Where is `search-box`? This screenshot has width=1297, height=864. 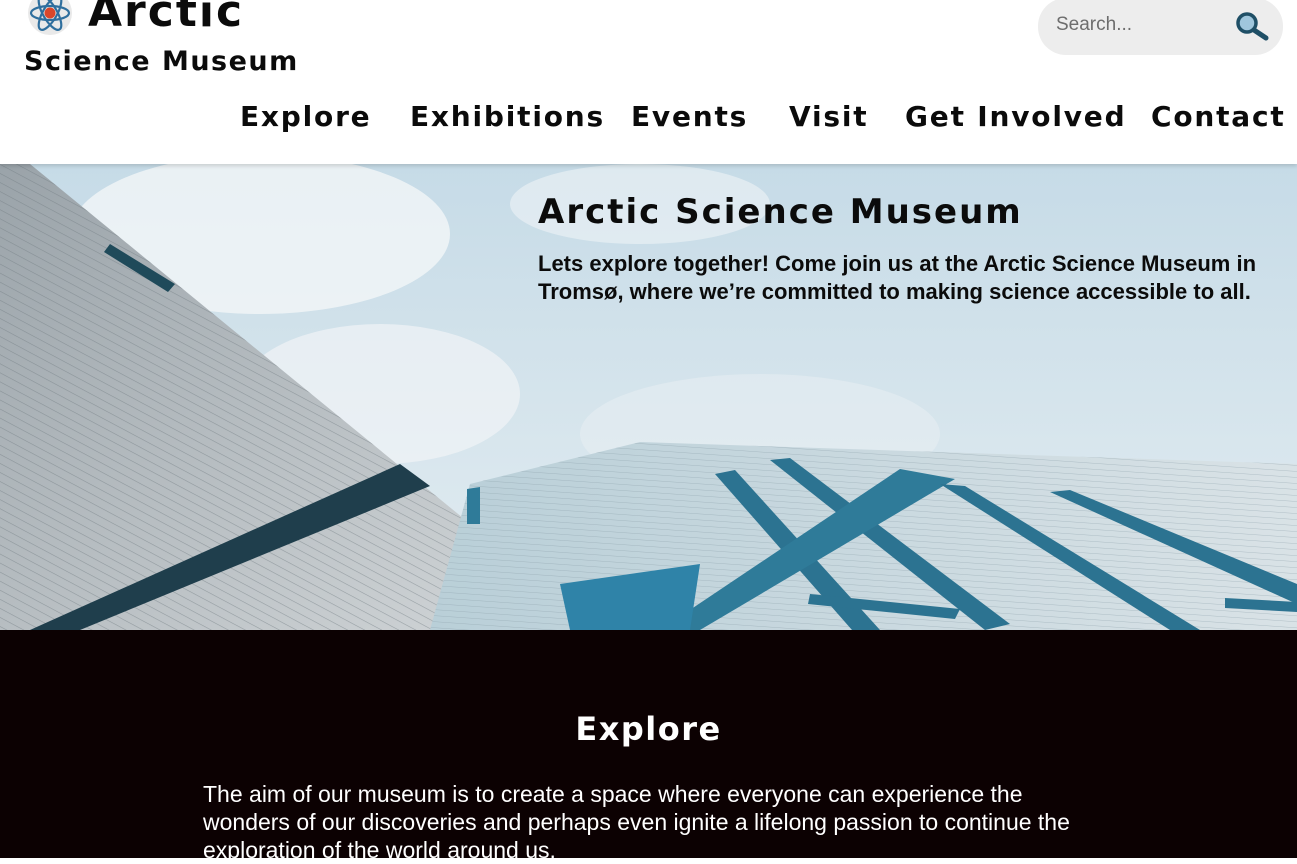 search-box is located at coordinates (1160, 27).